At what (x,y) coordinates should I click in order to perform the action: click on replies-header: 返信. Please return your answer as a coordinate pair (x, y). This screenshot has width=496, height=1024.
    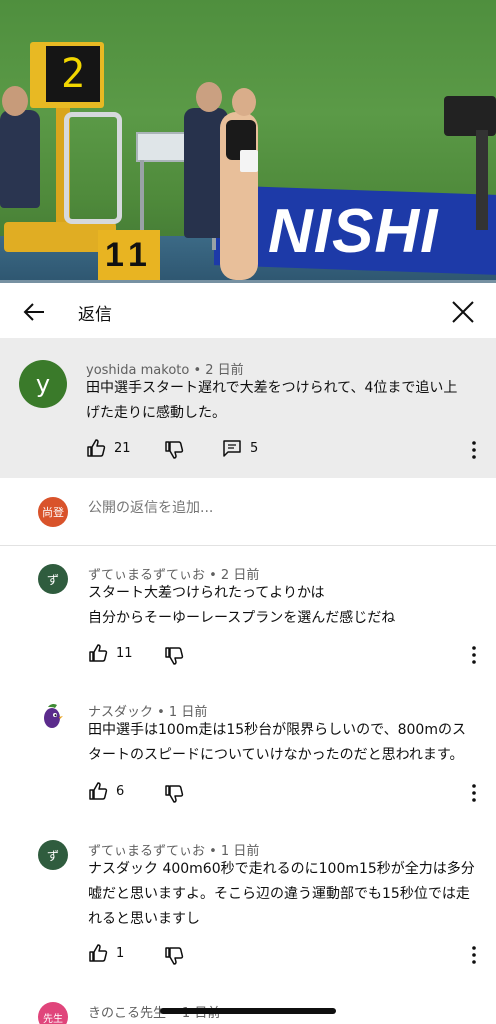
    Looking at the image, I should click on (248, 310).